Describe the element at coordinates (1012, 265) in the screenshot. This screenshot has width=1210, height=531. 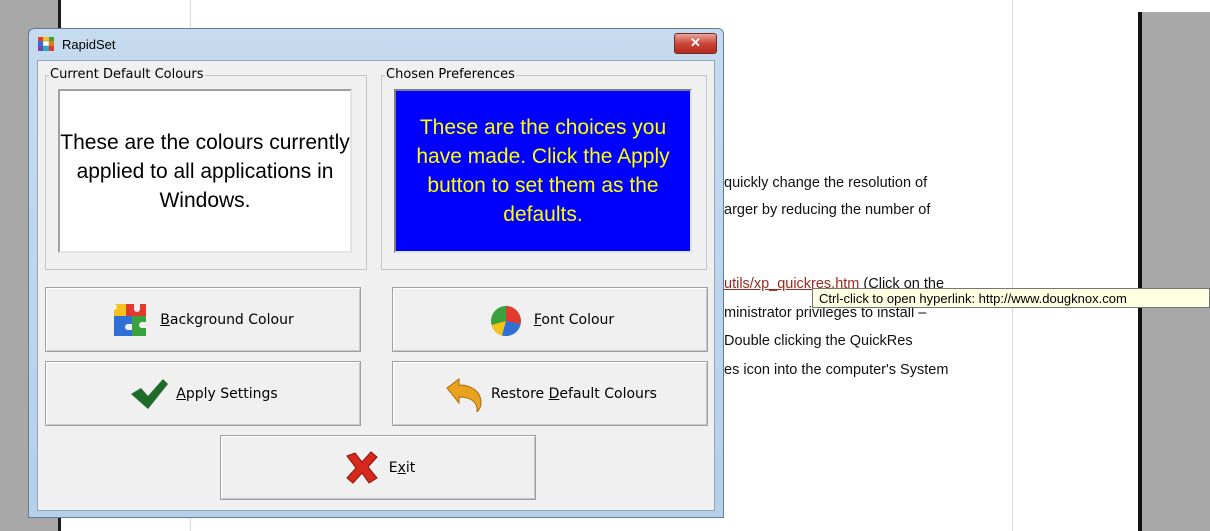
I see `text-boundary-right` at that location.